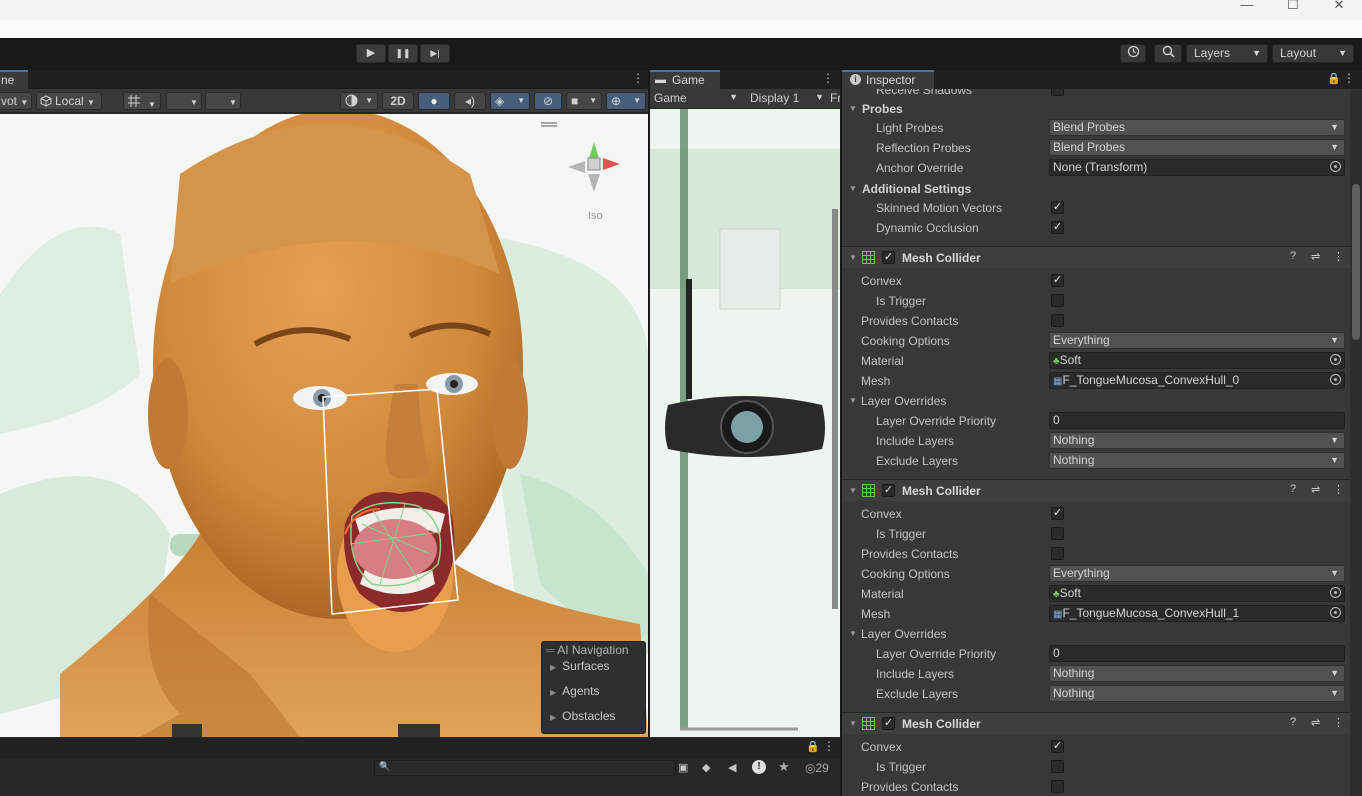  What do you see at coordinates (685, 79) in the screenshot?
I see `tab-game: ▬ Game` at bounding box center [685, 79].